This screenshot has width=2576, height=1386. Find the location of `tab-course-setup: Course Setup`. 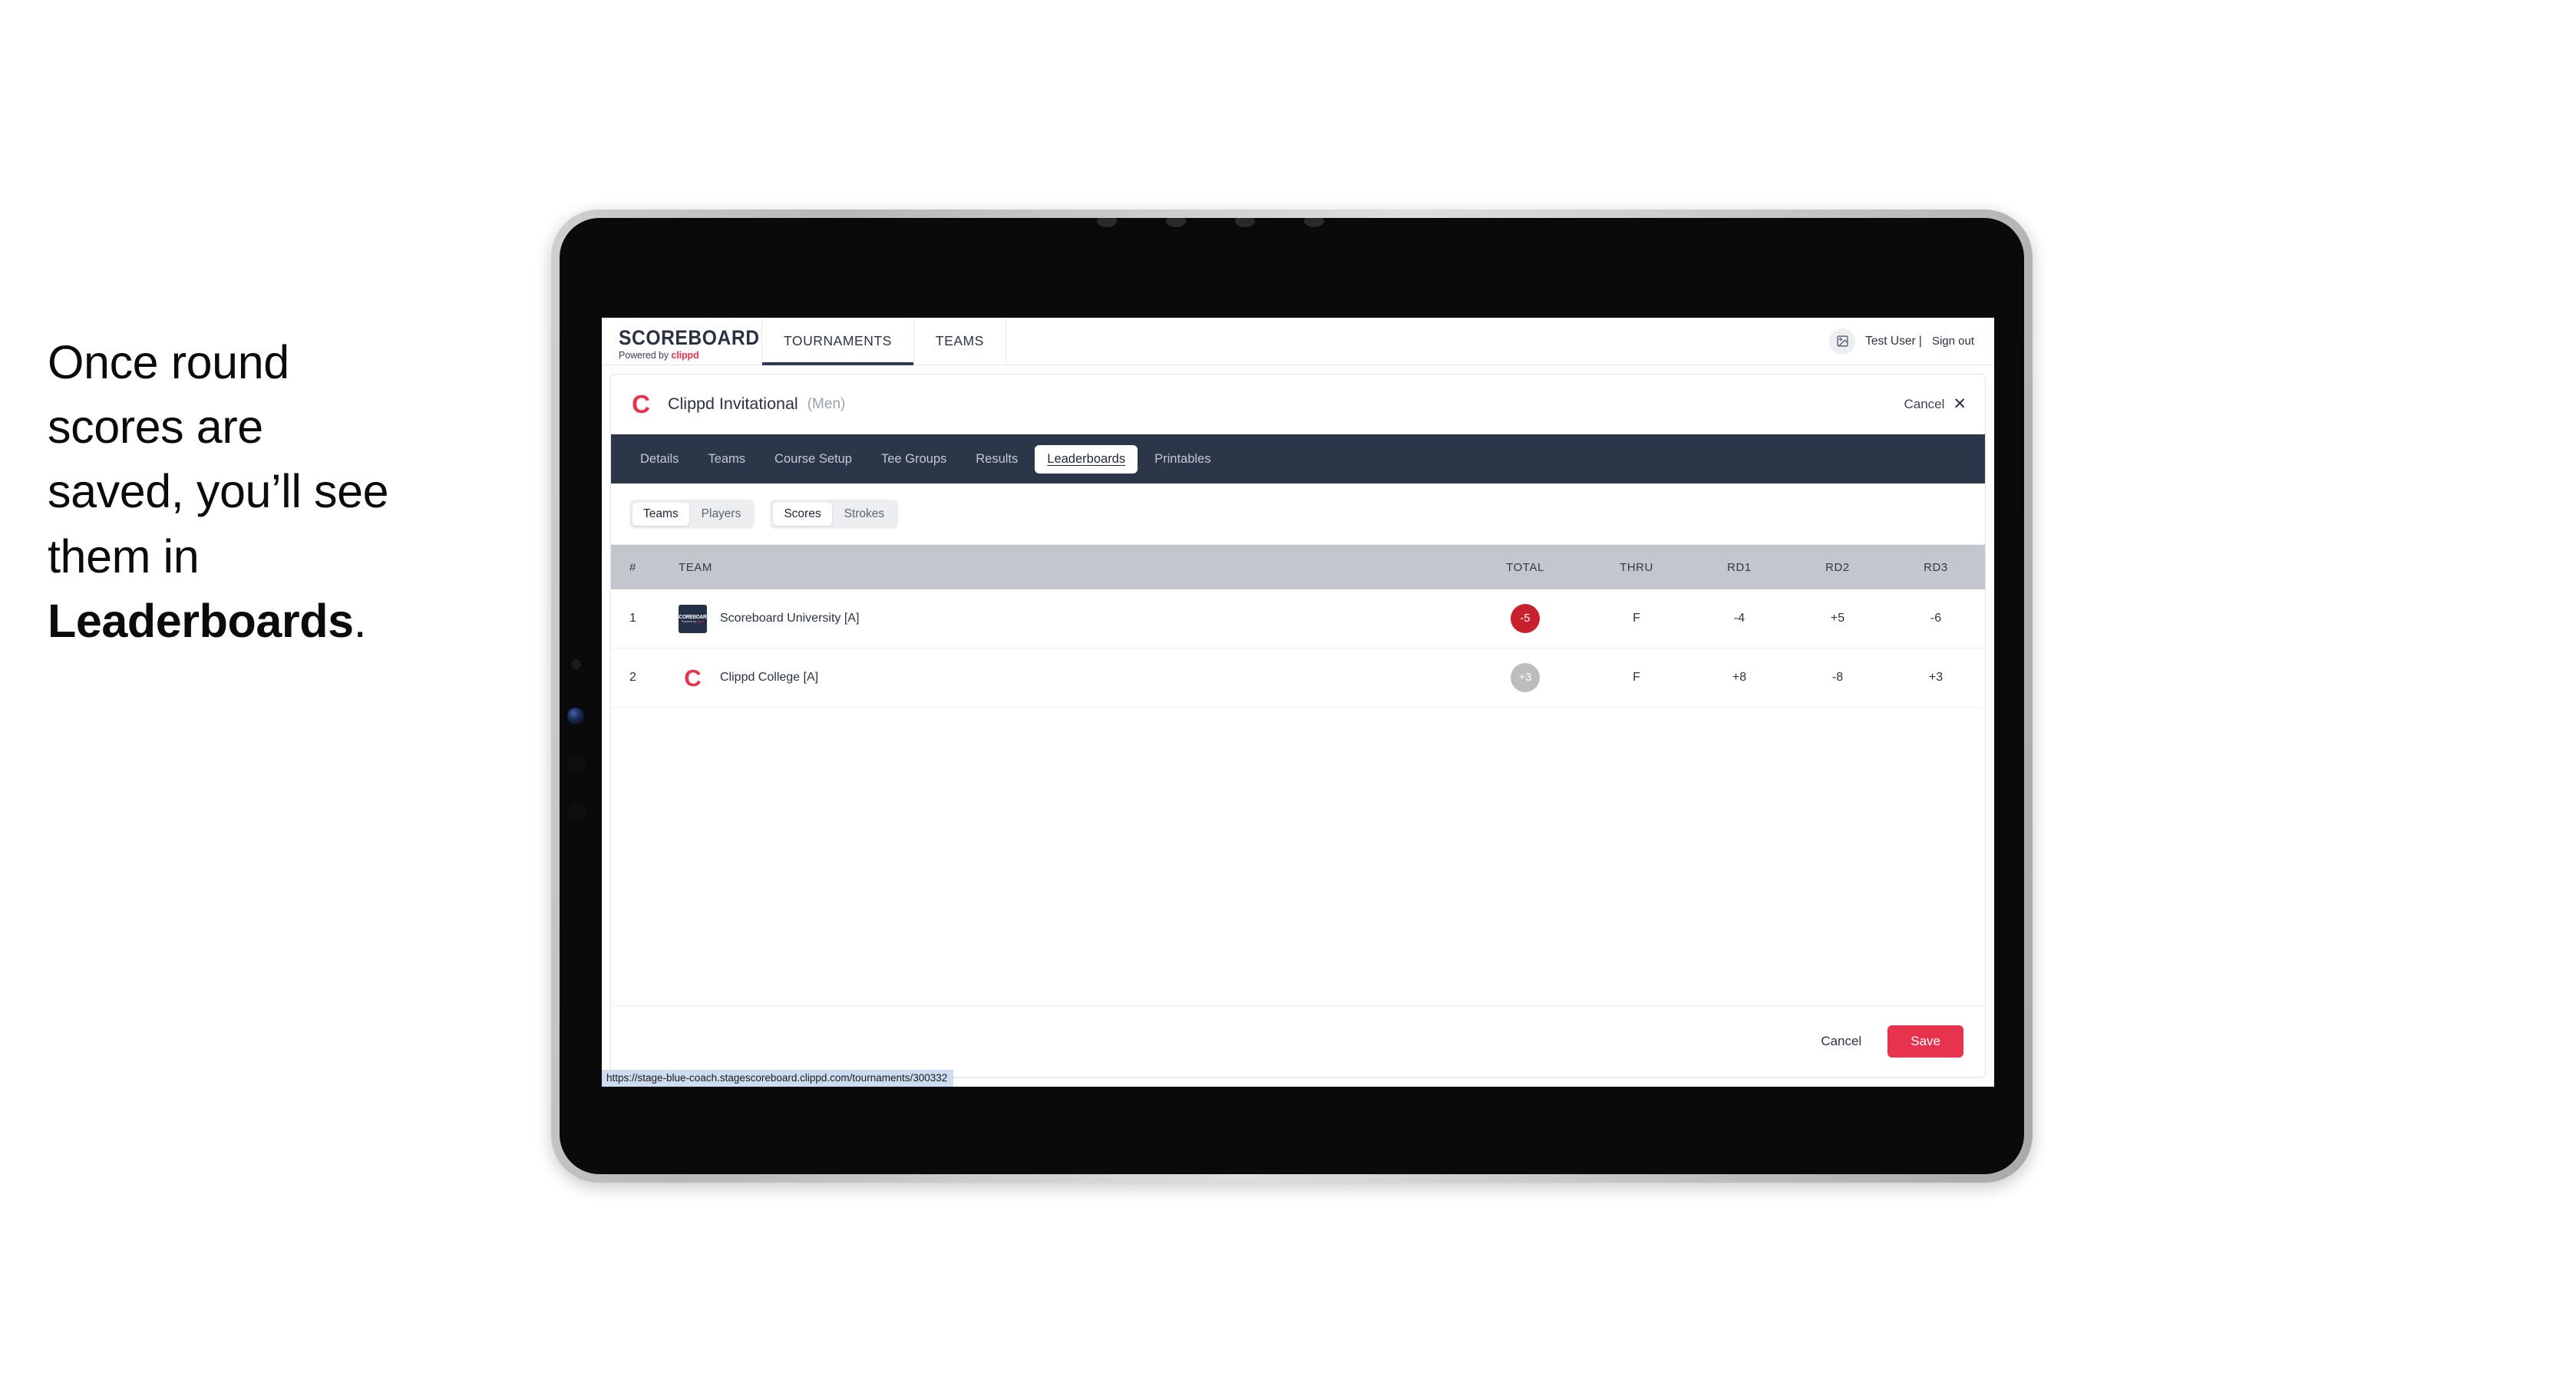

tab-course-setup: Course Setup is located at coordinates (813, 459).